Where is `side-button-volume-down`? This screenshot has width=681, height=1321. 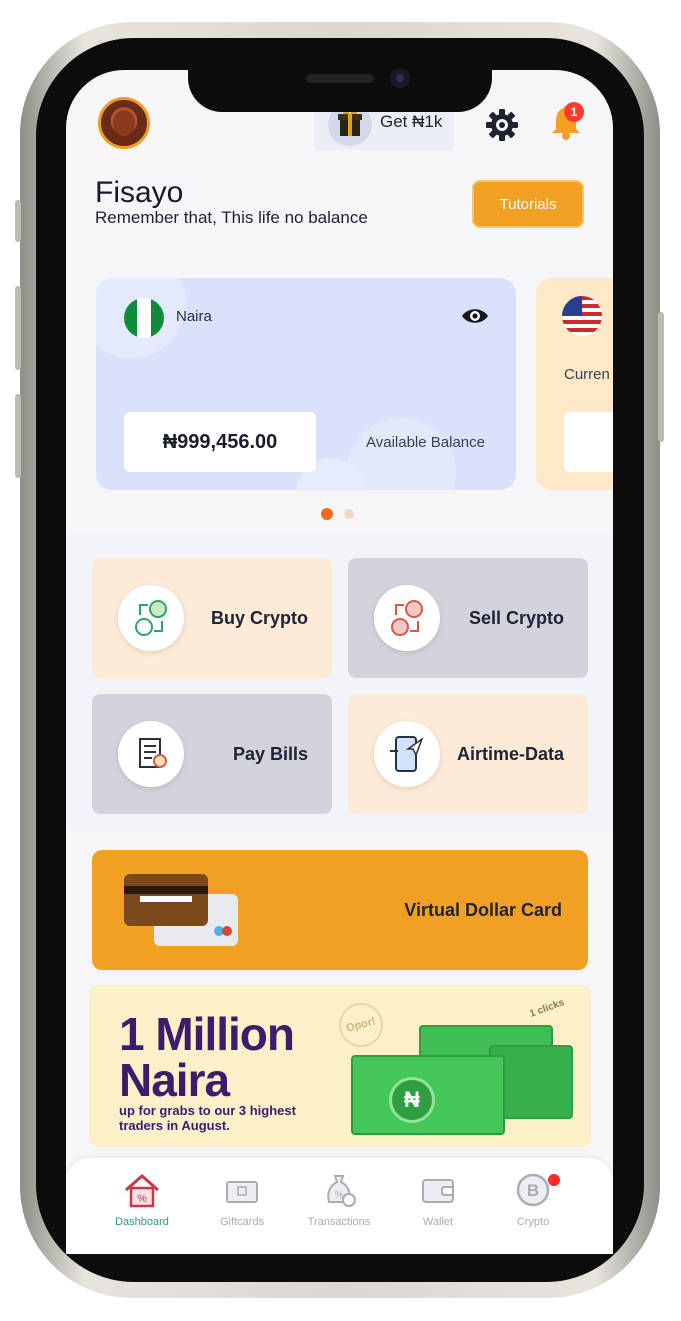 side-button-volume-down is located at coordinates (18, 436).